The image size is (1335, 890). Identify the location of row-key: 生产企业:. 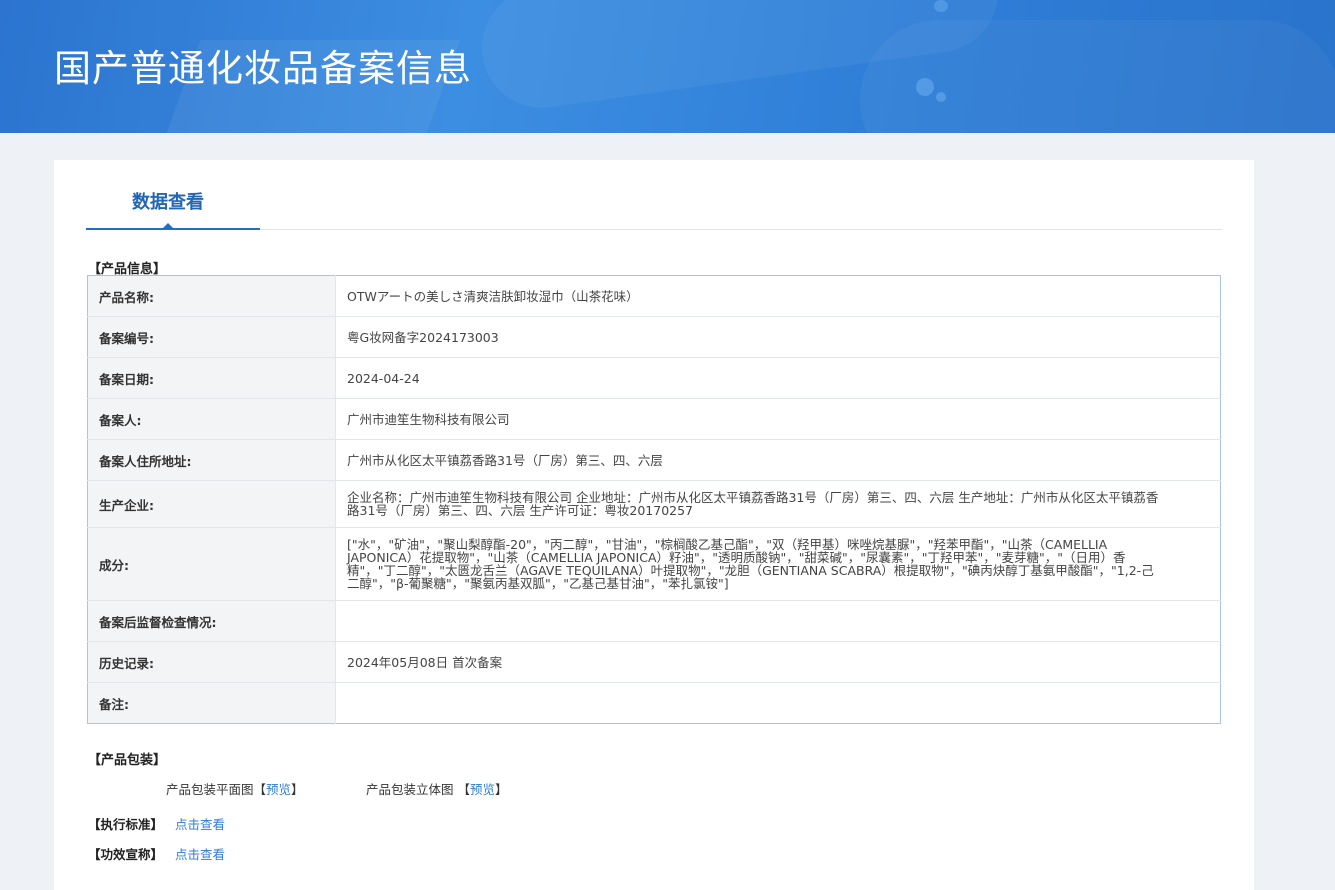
(211, 504).